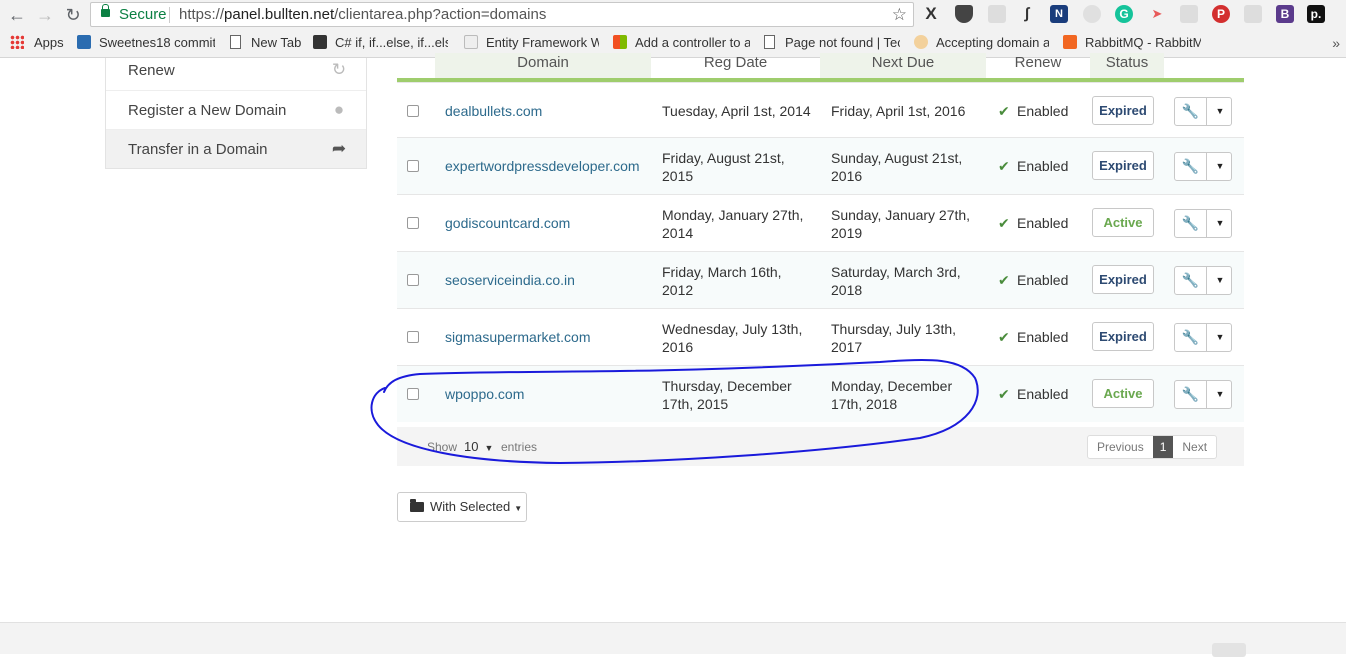 The height and width of the screenshot is (657, 1346). Describe the element at coordinates (493, 111) in the screenshot. I see `domain-link: dealbullets.com` at that location.